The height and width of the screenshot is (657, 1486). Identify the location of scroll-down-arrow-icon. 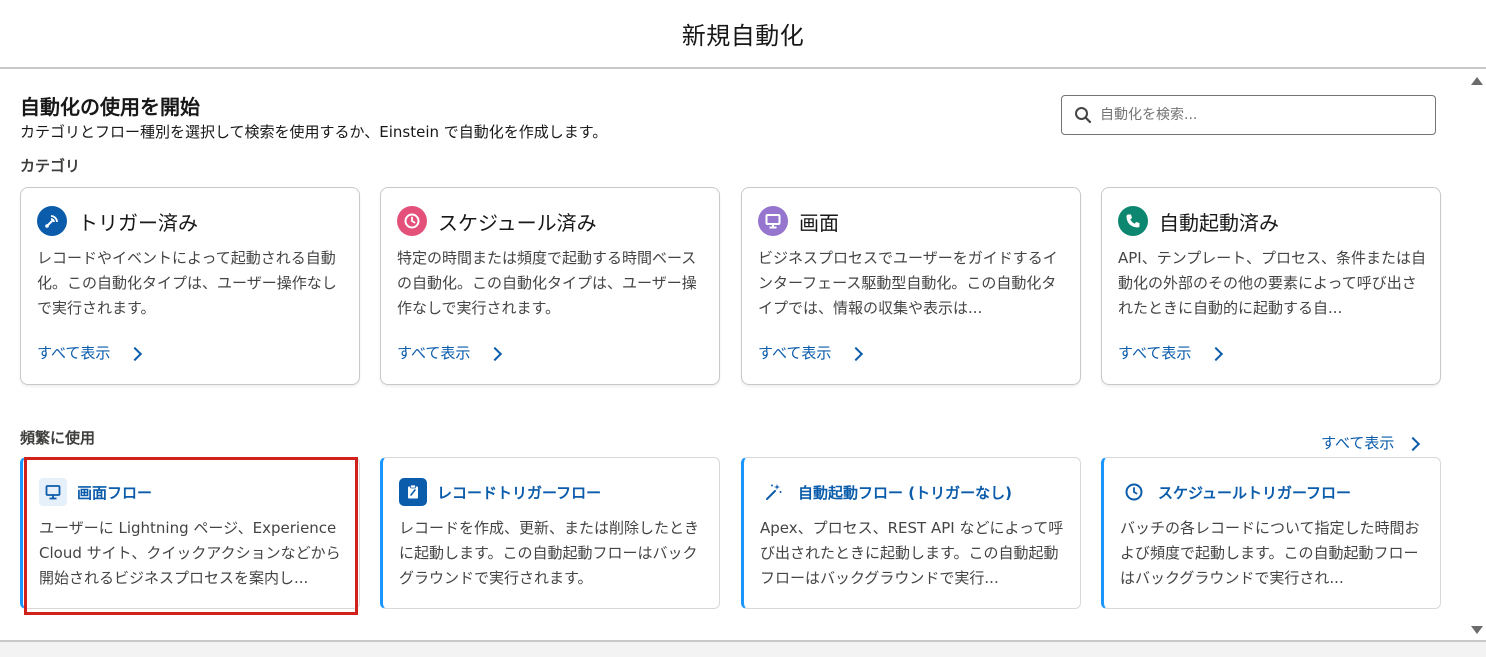
(1477, 630).